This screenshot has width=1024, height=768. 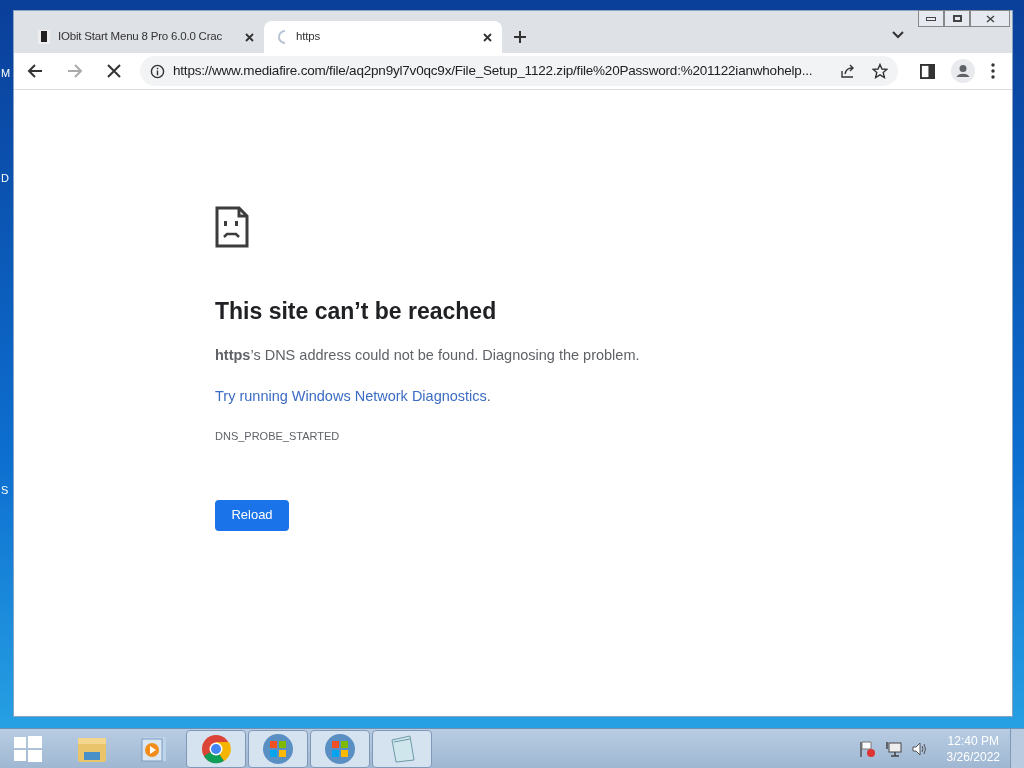 What do you see at coordinates (5, 490) in the screenshot?
I see `desktop-icon-label: S` at bounding box center [5, 490].